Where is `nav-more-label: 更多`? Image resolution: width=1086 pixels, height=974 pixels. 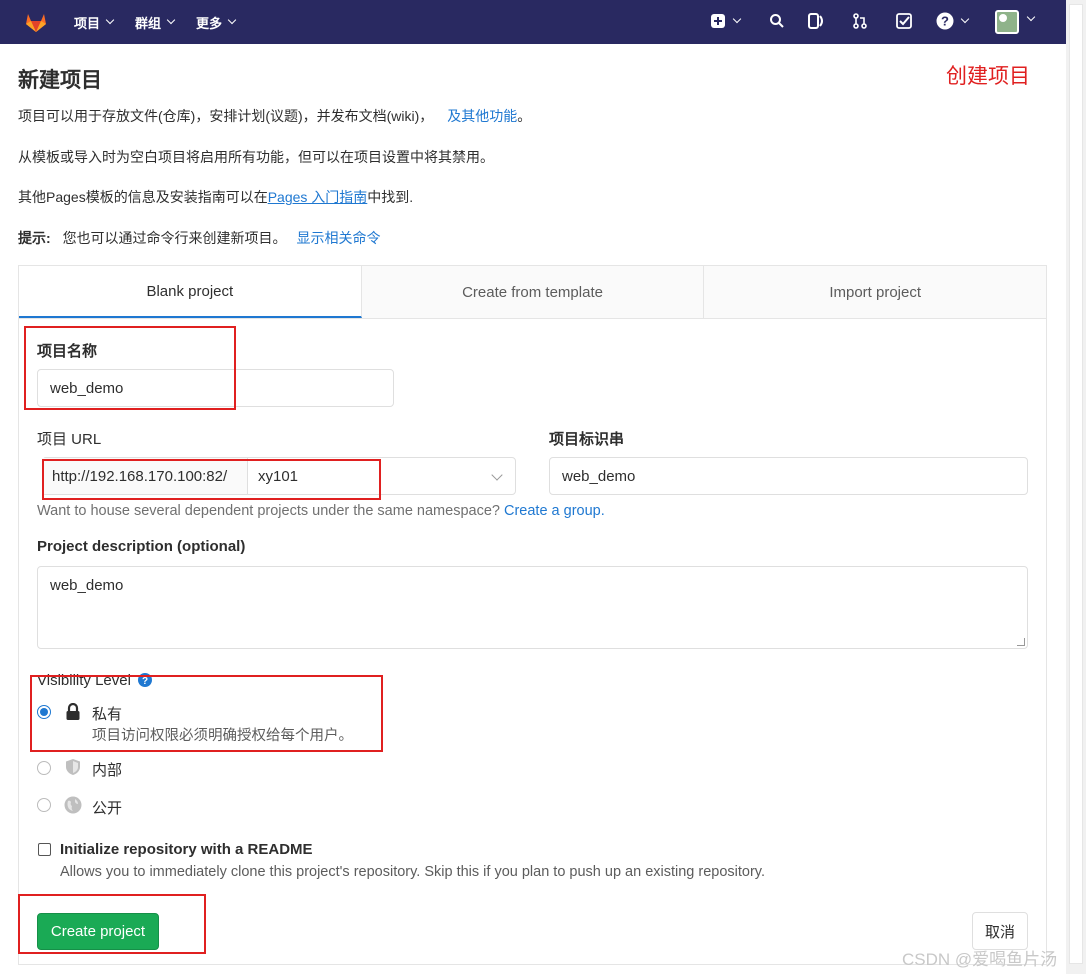
nav-more-label: 更多 is located at coordinates (209, 23).